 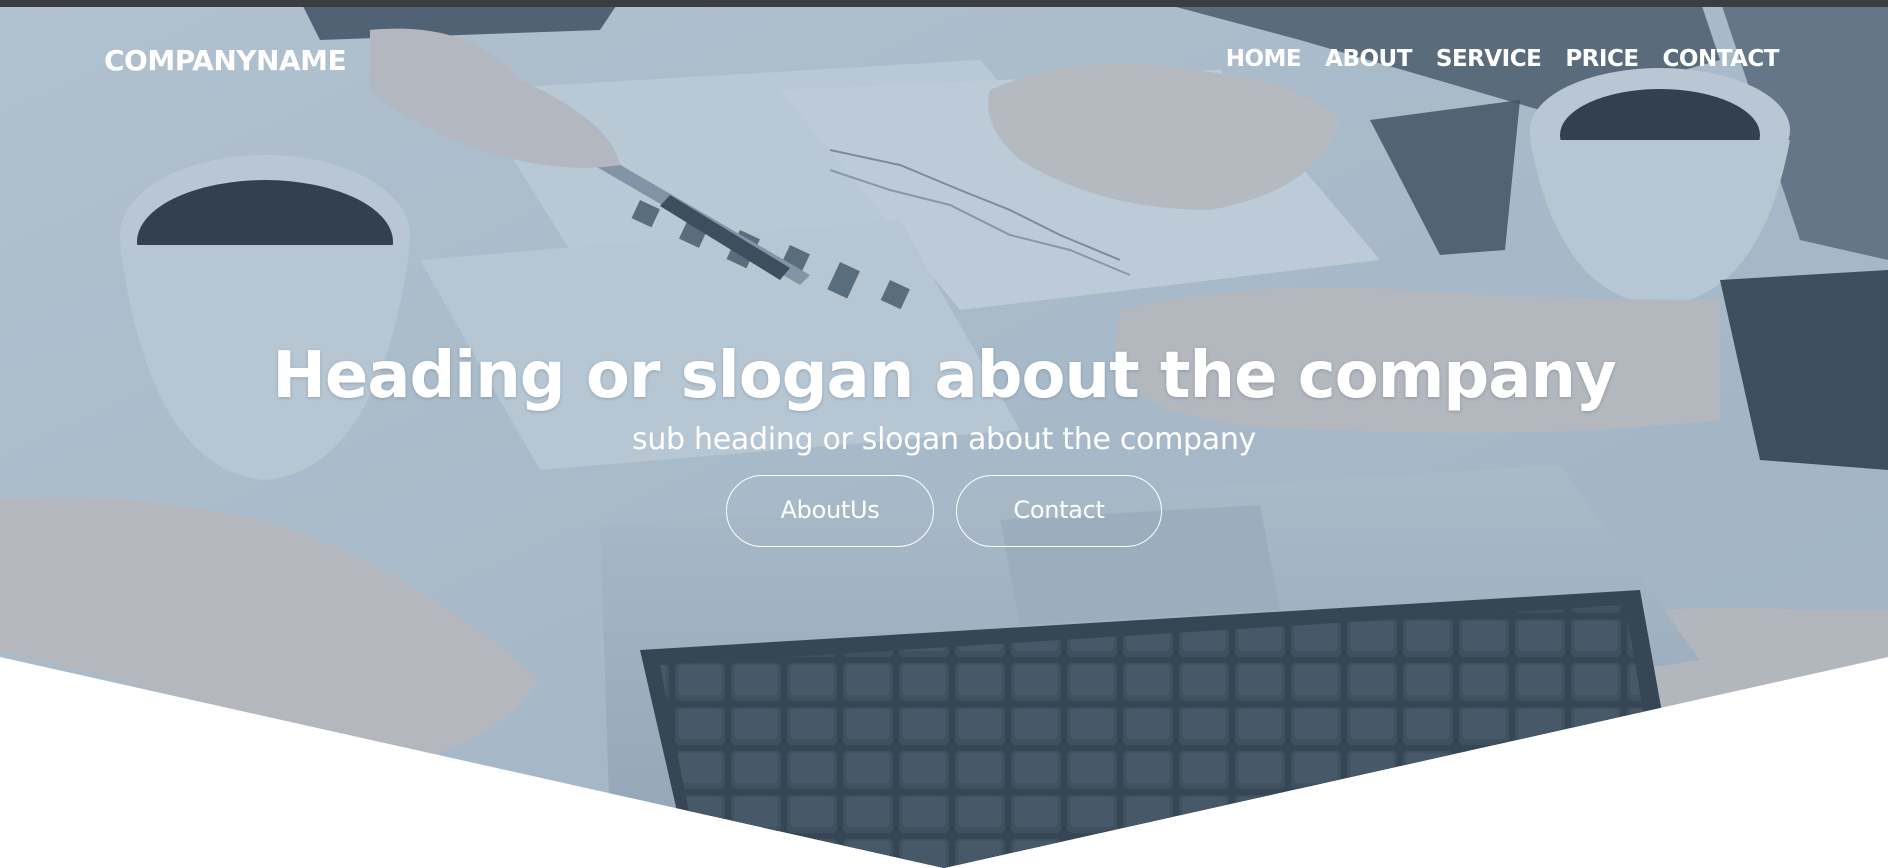 I want to click on browser-top-bar, so click(x=944, y=3).